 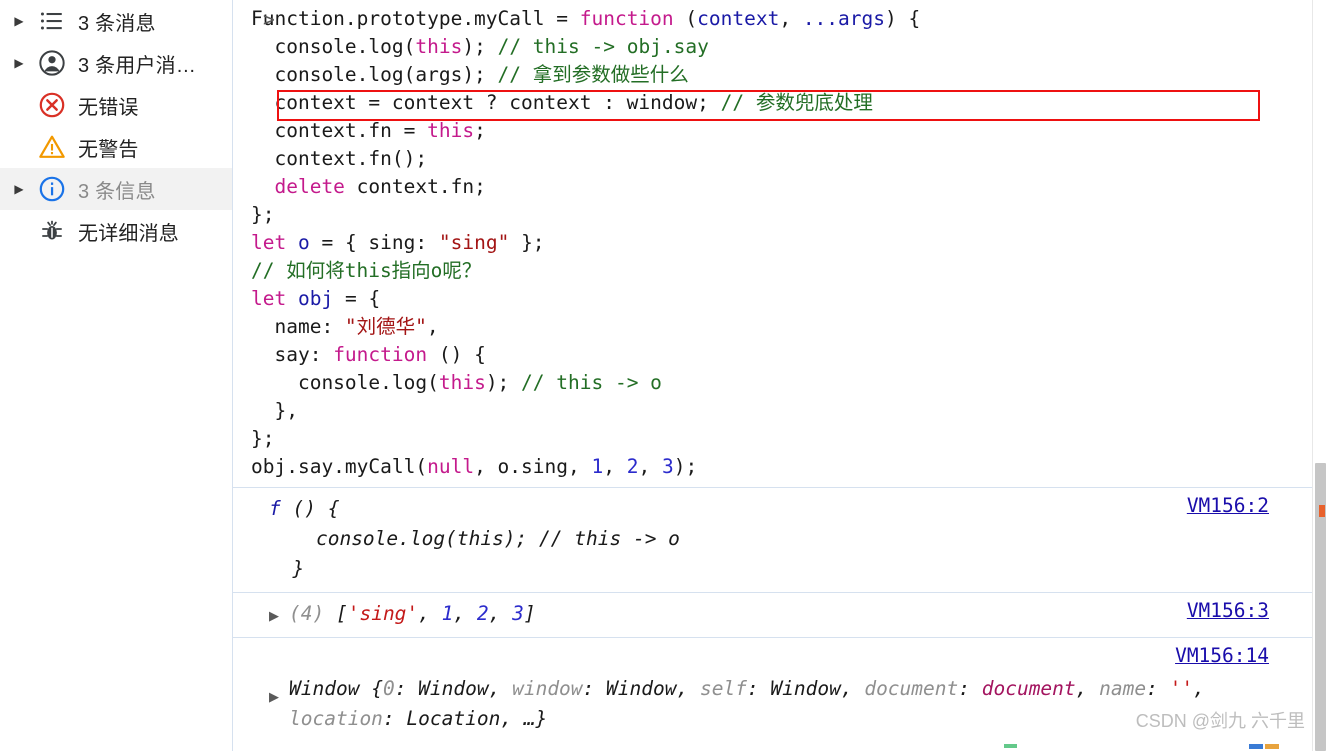 I want to click on sidebar-item-verbose: ▶ 无详细消息, so click(x=116, y=231).